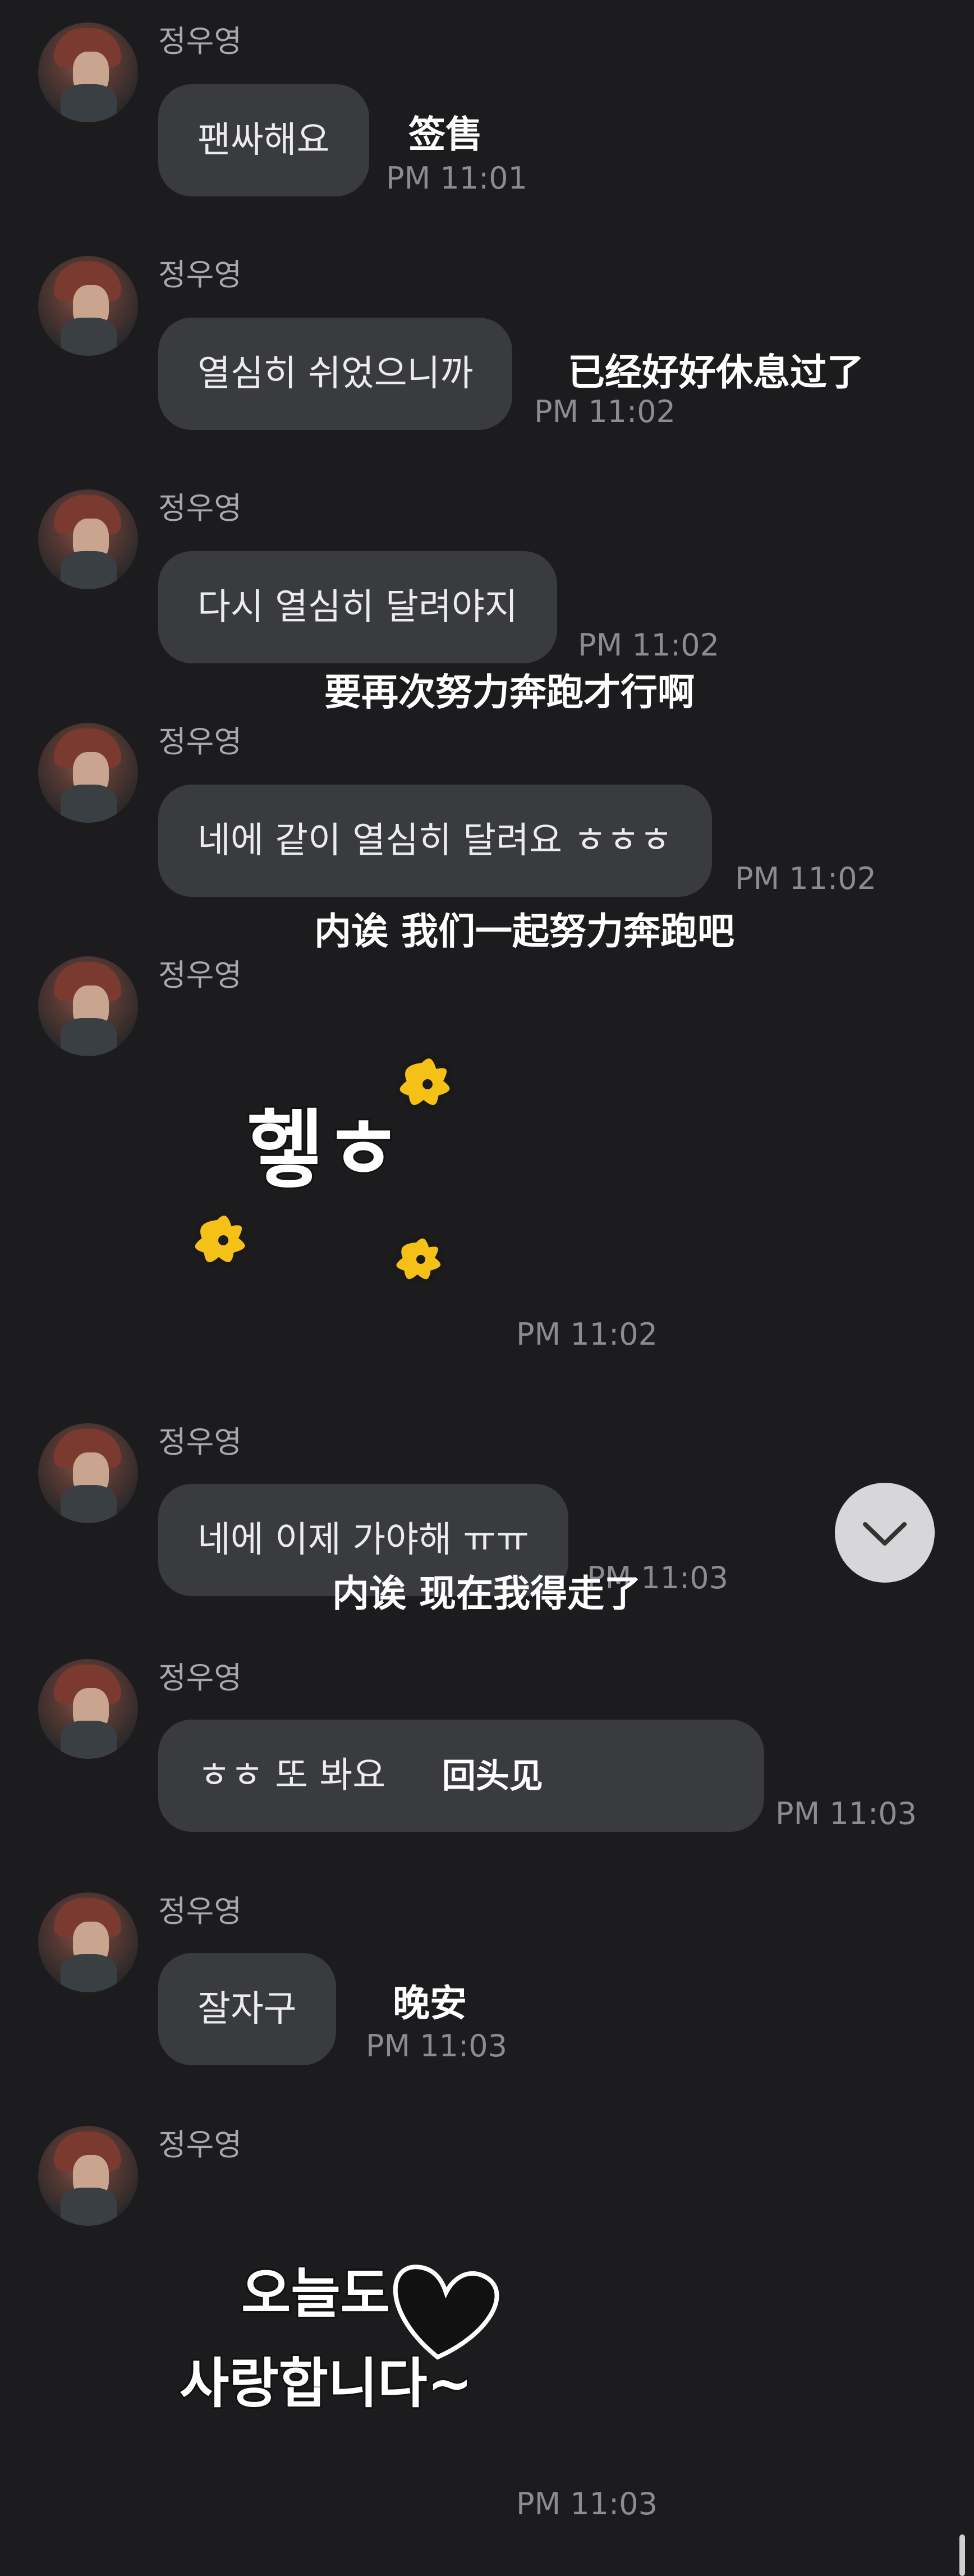 The height and width of the screenshot is (2576, 974). What do you see at coordinates (325, 1150) in the screenshot?
I see `sticker-text: 헿ㅎ` at bounding box center [325, 1150].